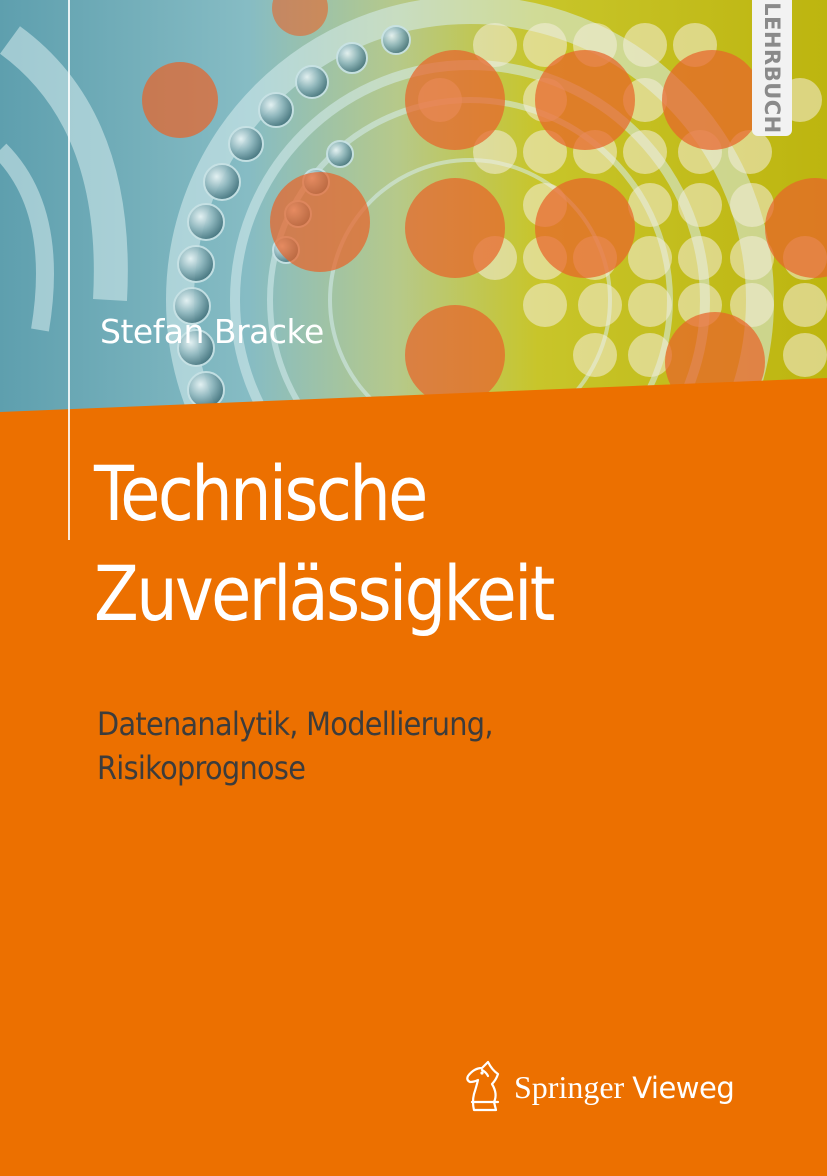 The height and width of the screenshot is (1176, 827). I want to click on lehrbuch-badge-label-wrap: LEHRBUCH, so click(772, 68).